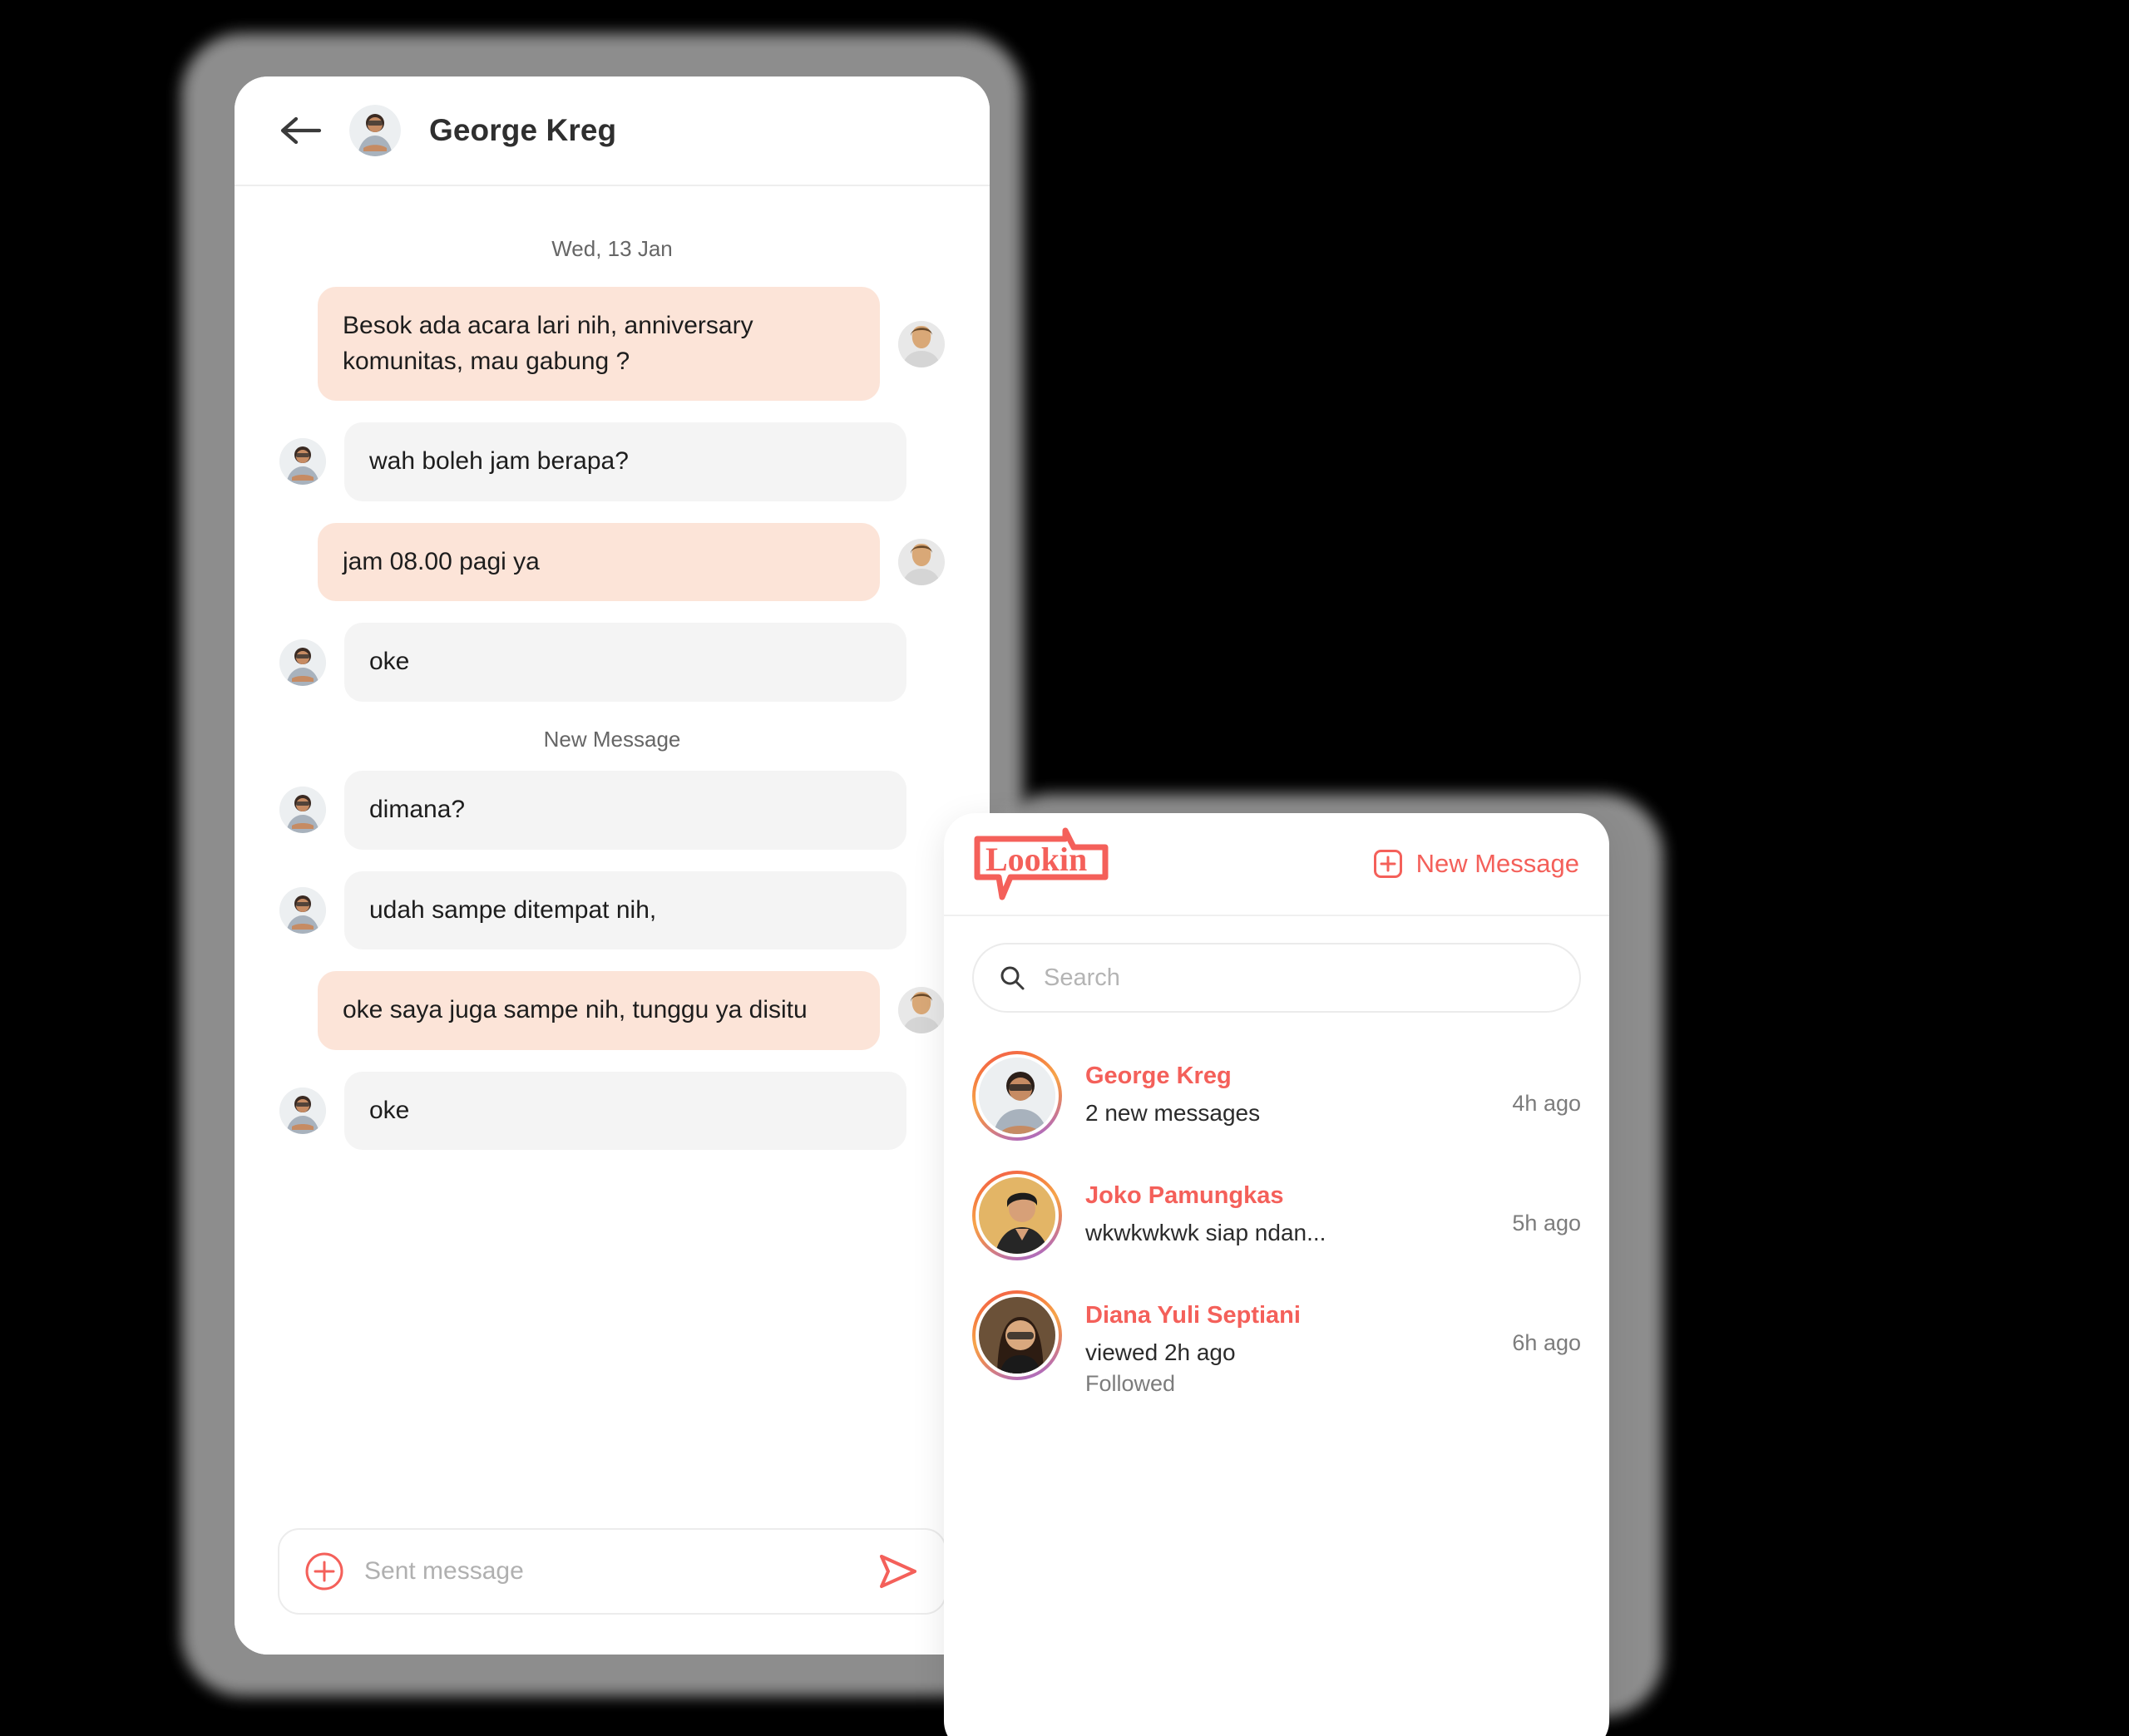 The width and height of the screenshot is (2129, 1736). Describe the element at coordinates (1299, 978) in the screenshot. I see `search-input` at that location.